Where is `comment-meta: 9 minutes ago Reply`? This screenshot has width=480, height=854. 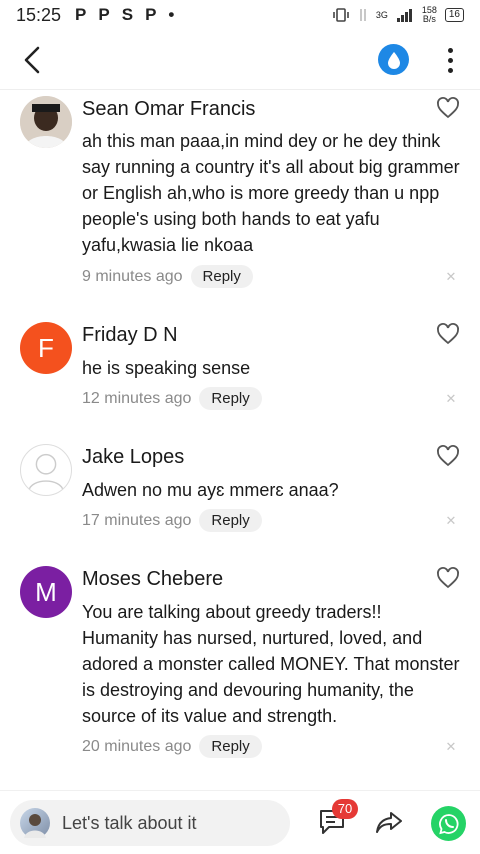
comment-meta: 9 minutes ago Reply is located at coordinates (167, 276).